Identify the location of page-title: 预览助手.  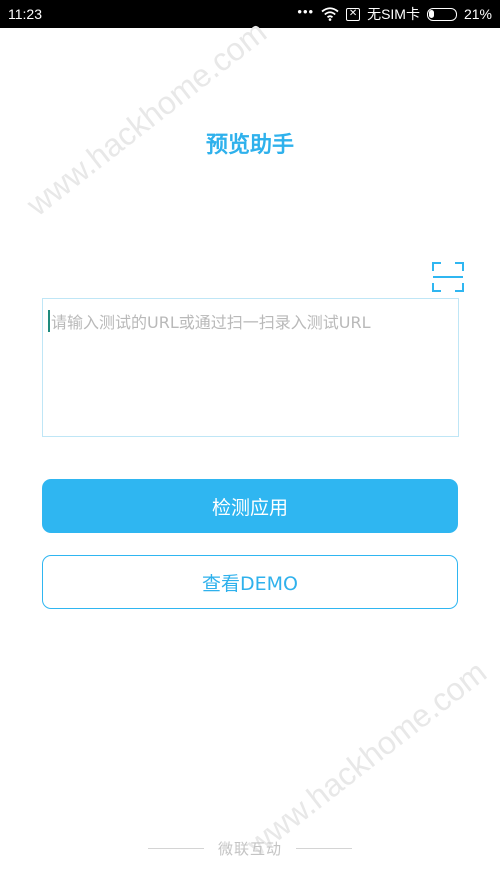
(249, 145).